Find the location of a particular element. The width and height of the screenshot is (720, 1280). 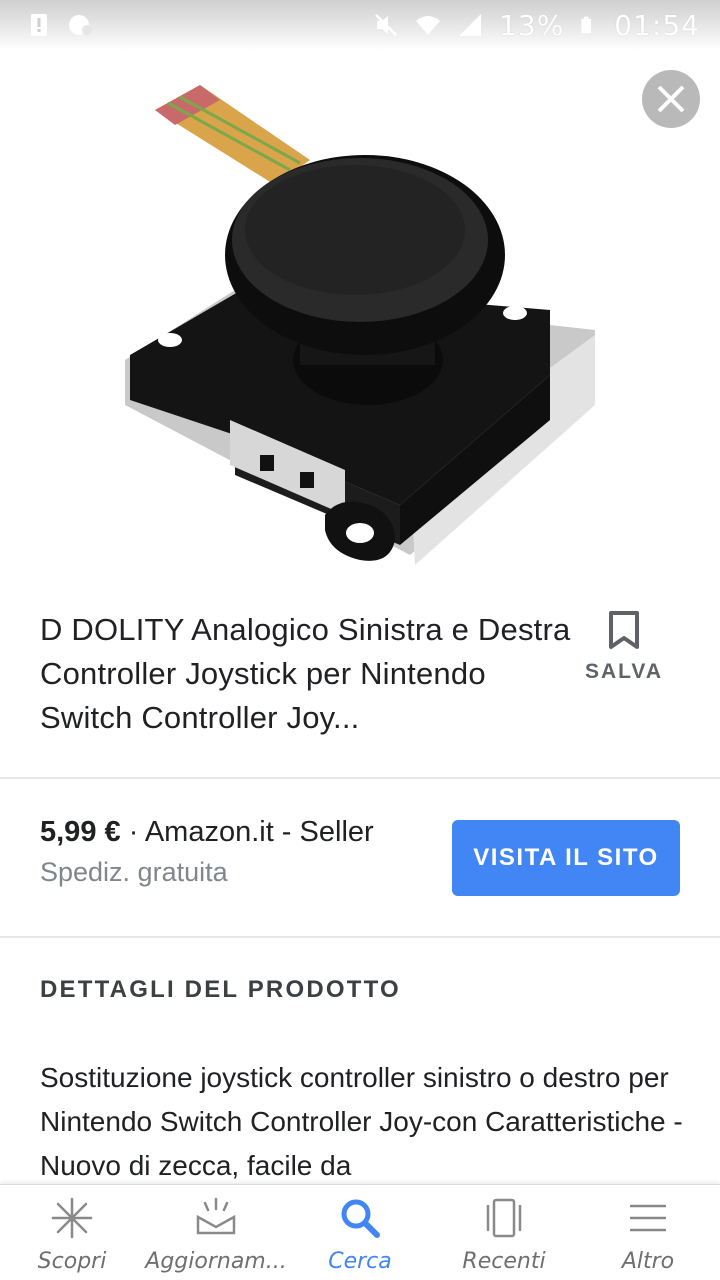

nav-label: Cerca is located at coordinates (360, 1261).